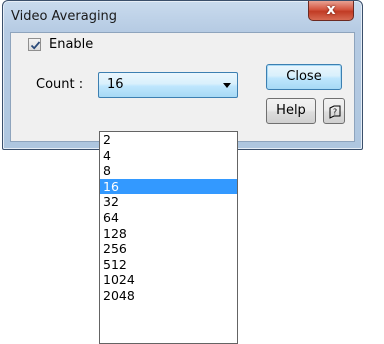 This screenshot has width=384, height=344. What do you see at coordinates (60, 84) in the screenshot?
I see `count-label: Count :` at bounding box center [60, 84].